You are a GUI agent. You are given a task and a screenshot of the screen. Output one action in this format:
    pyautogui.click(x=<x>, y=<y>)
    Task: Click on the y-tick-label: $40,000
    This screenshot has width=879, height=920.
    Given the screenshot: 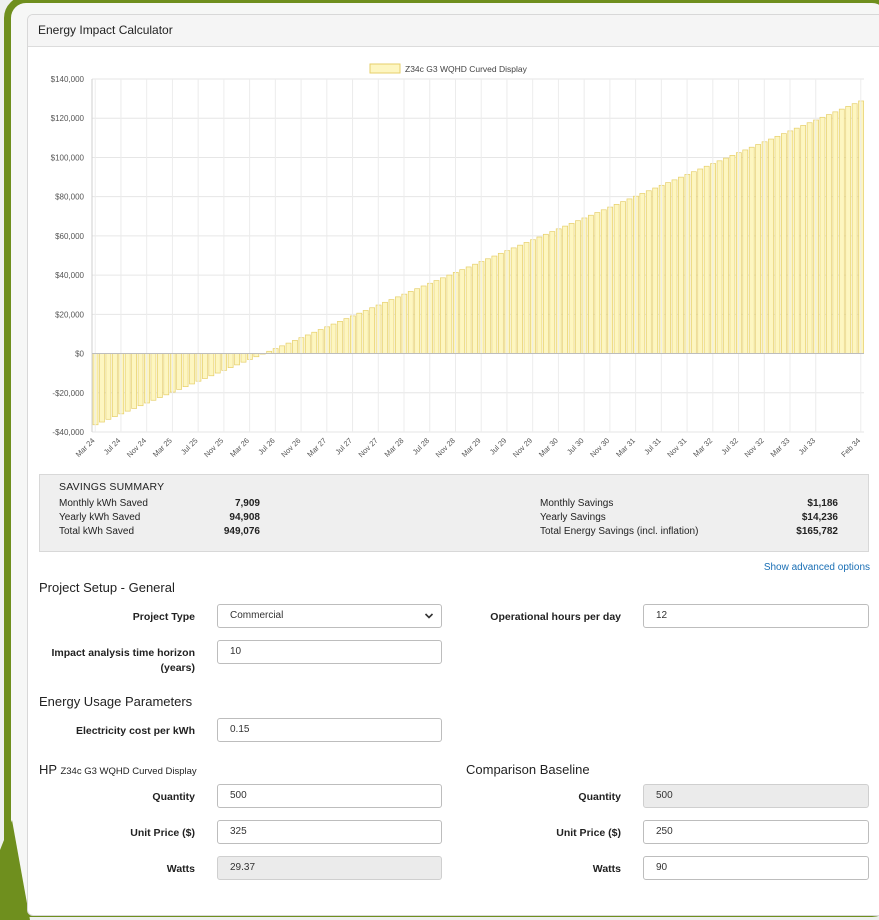 What is the action you would take?
    pyautogui.click(x=69, y=275)
    